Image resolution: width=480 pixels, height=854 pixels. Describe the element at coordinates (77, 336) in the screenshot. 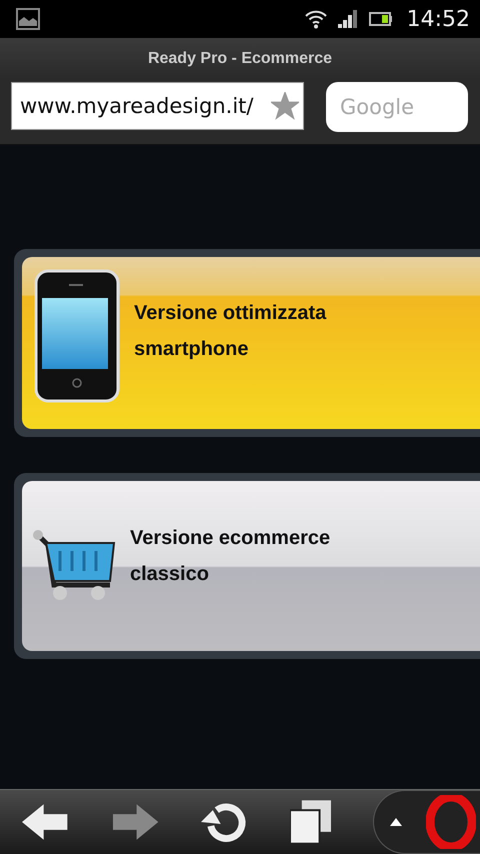

I see `smartphone-icon` at that location.